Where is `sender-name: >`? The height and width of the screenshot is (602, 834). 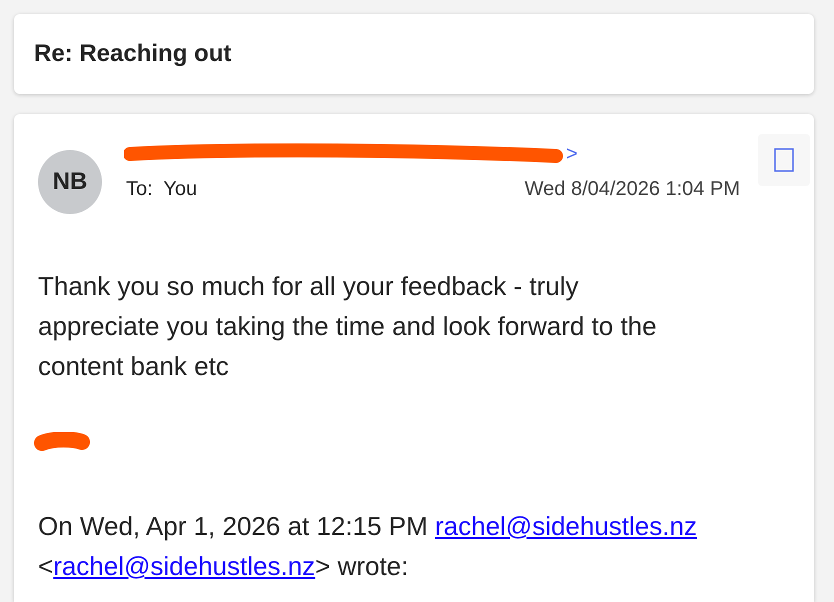
sender-name: > is located at coordinates (572, 154).